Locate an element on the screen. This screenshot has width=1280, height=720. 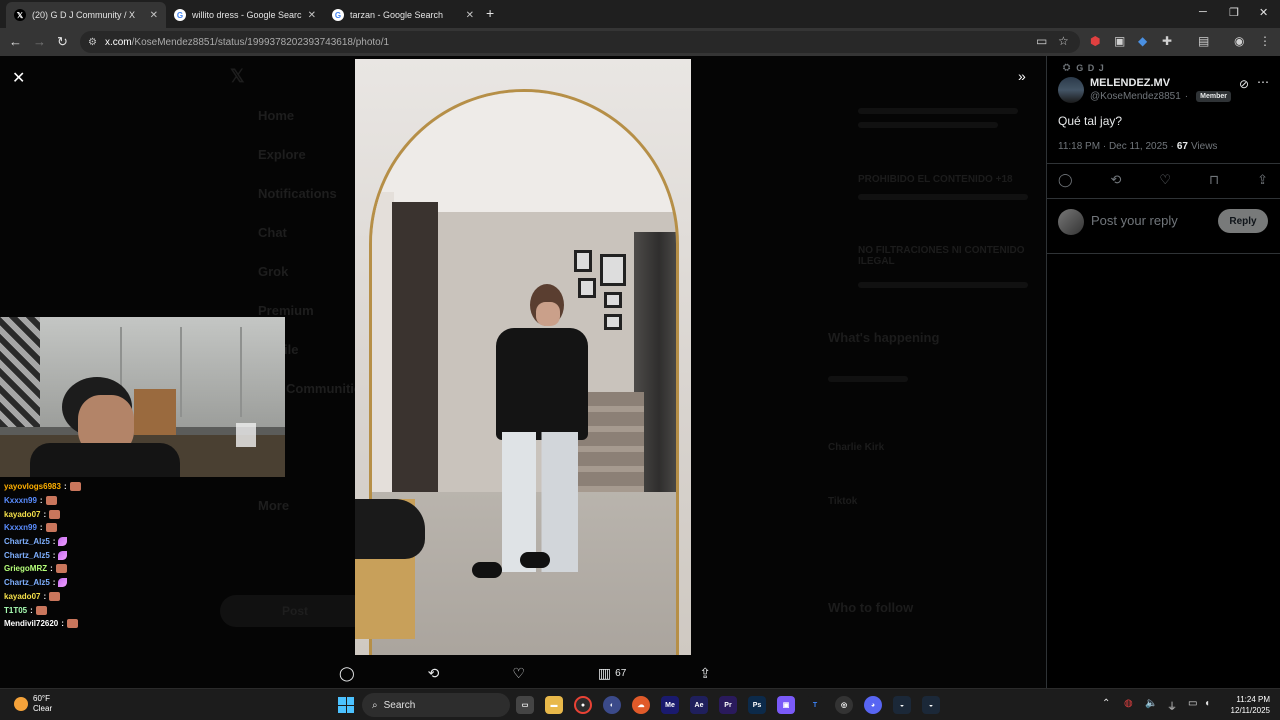
bookmark-star-icon: ☆ is located at coordinates (1063, 41).